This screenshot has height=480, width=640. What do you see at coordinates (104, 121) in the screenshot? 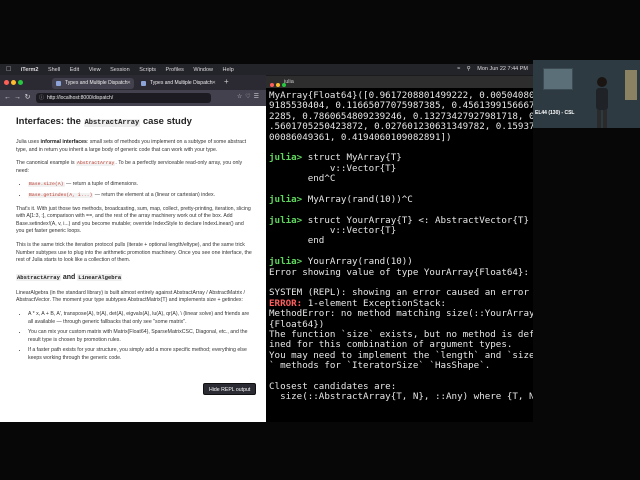
I see `section-heading: Interfaces: the AbstractArray case study` at bounding box center [104, 121].